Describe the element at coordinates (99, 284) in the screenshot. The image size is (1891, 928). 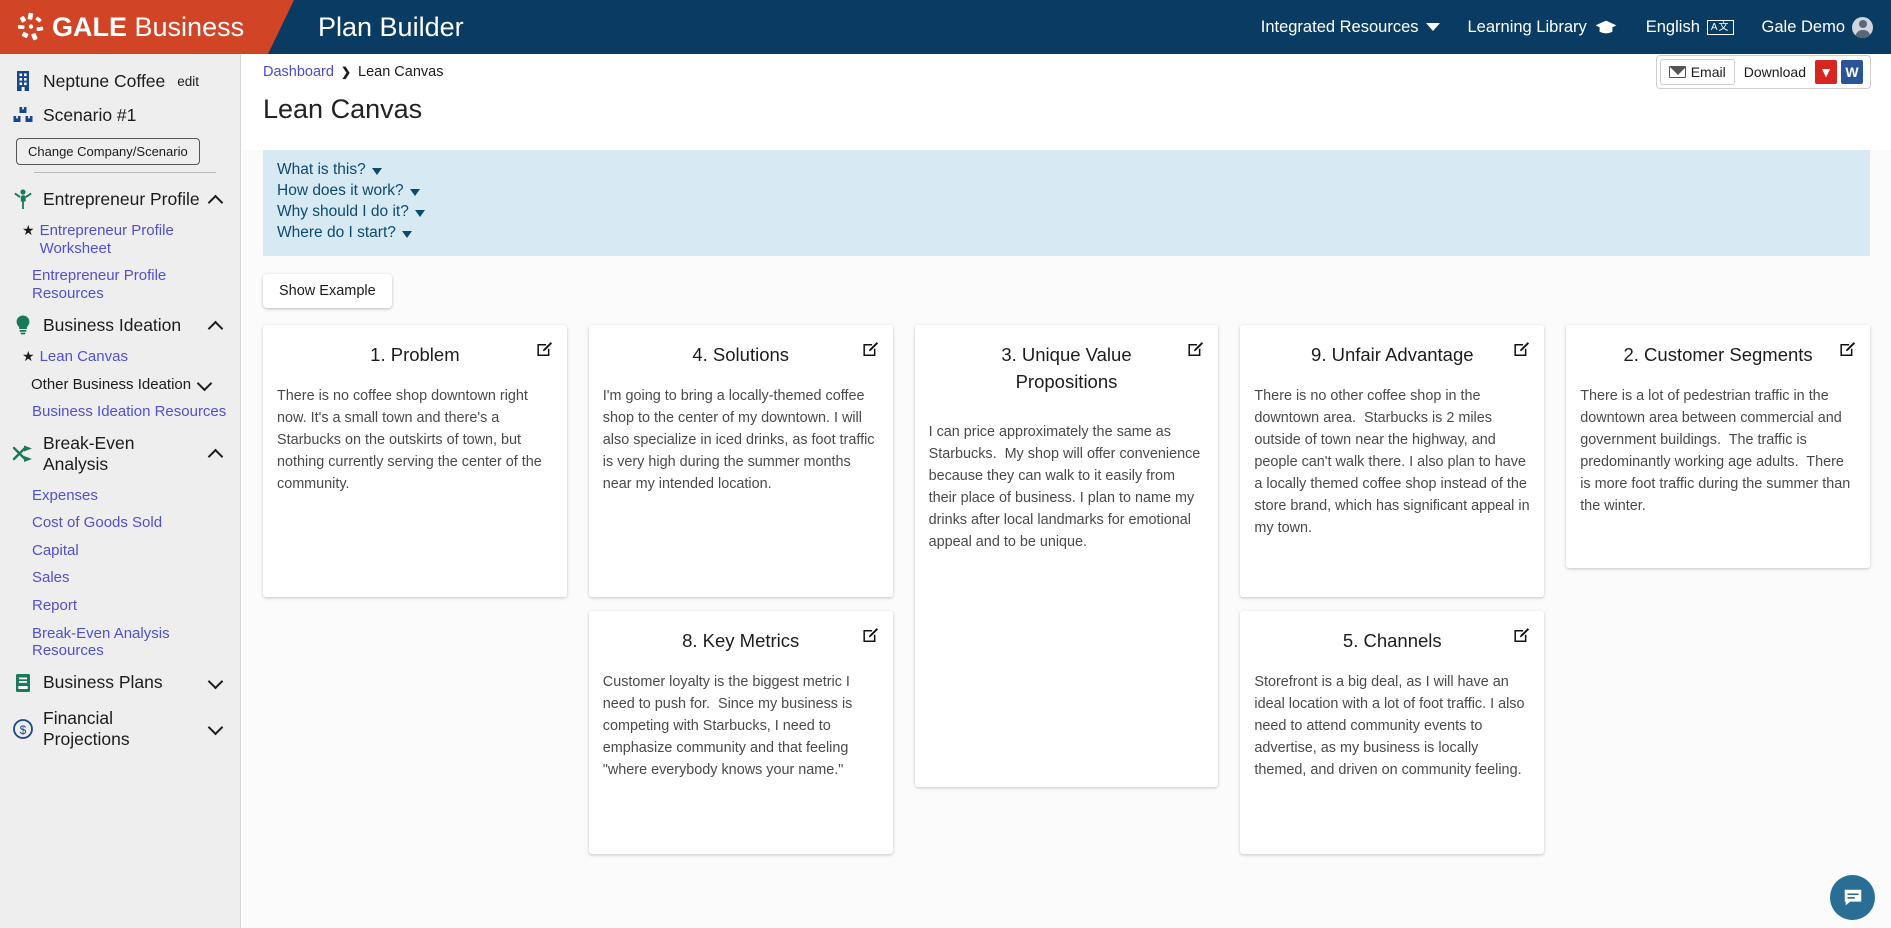
I see `sidebar-item-label: Entrepreneur Profile Resources` at that location.